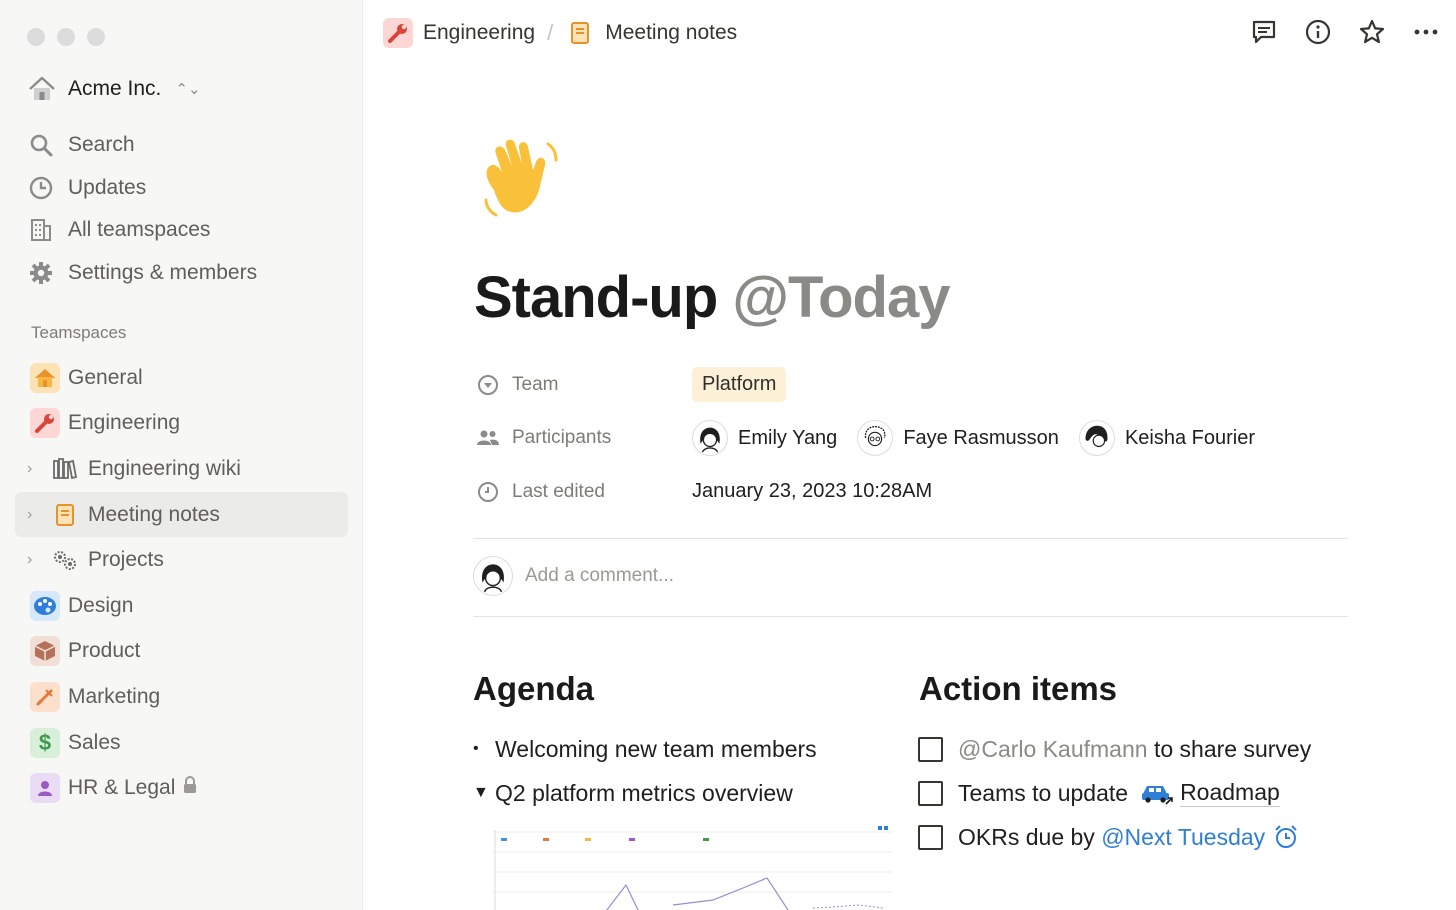  I want to click on house-icon, so click(42, 88).